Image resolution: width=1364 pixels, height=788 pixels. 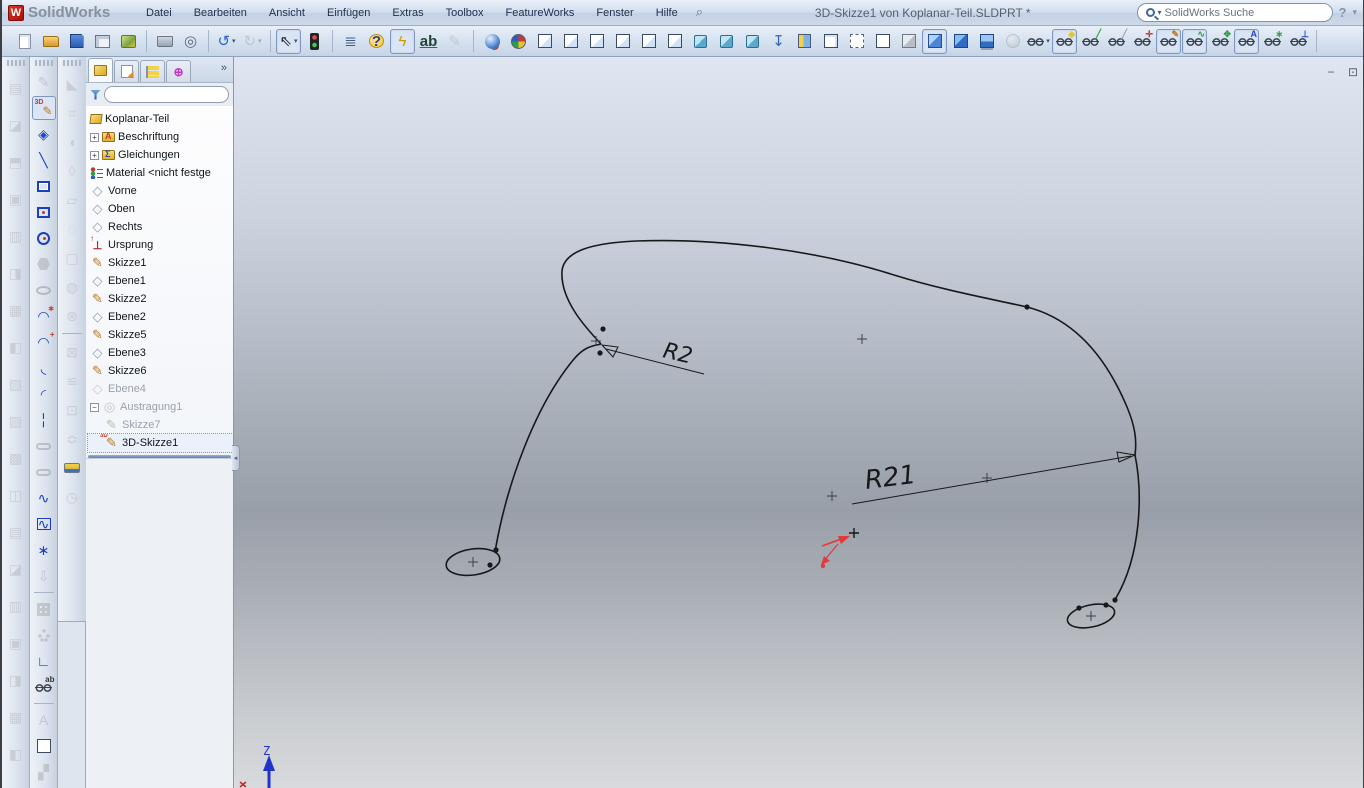 I want to click on eval-tool-3: ◖, so click(x=72, y=141).